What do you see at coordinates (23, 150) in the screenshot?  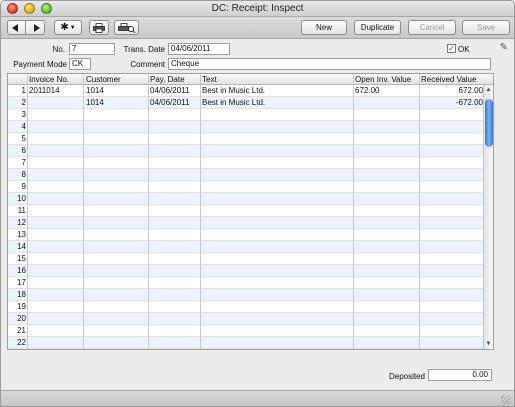 I see `row-number: 6` at bounding box center [23, 150].